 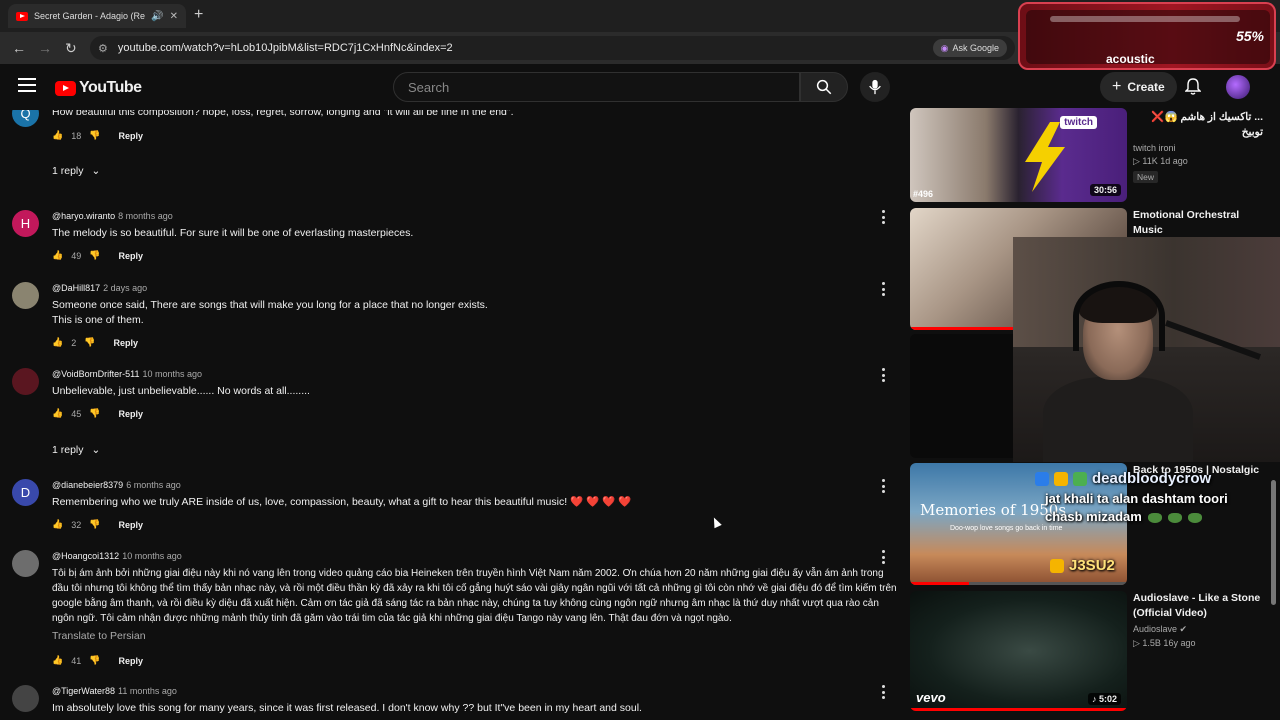 I want to click on comment-author: @VoidBornDrifter-511, so click(x=96, y=374).